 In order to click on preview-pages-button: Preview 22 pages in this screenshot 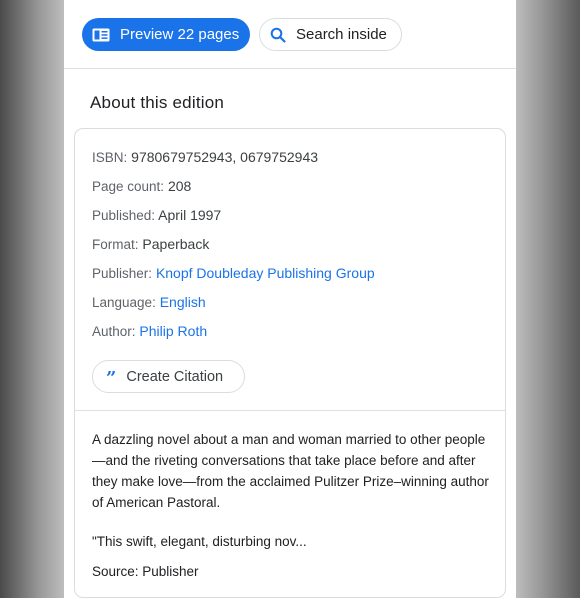, I will do `click(166, 34)`.